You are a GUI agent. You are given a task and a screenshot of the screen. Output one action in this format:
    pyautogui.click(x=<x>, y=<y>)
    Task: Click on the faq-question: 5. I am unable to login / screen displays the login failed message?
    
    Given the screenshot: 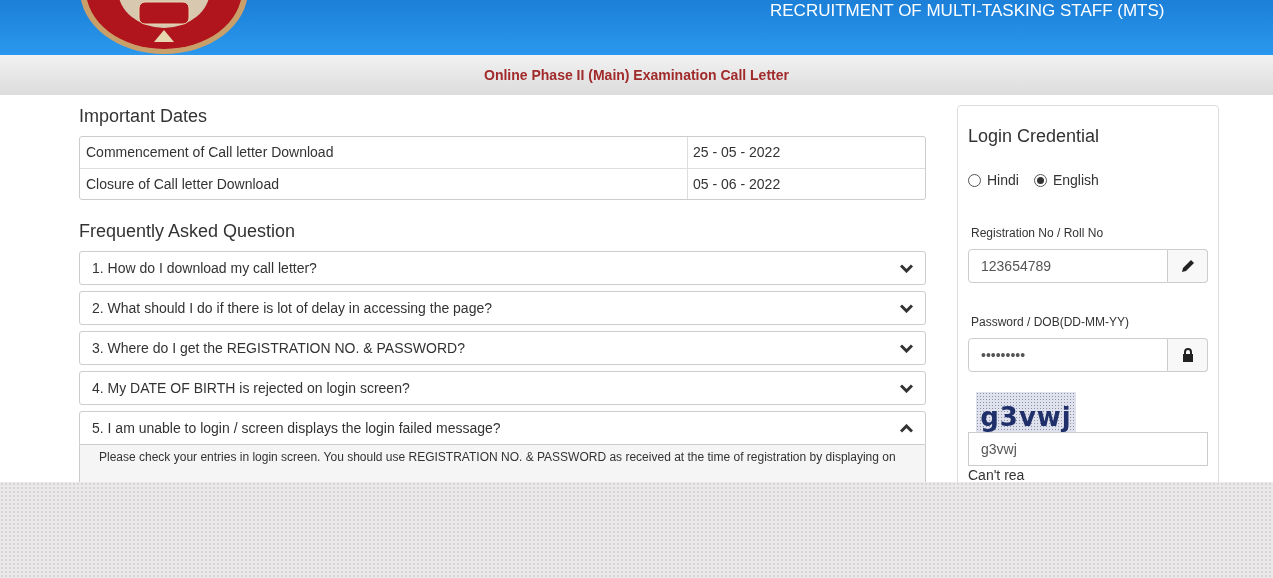 What is the action you would take?
    pyautogui.click(x=502, y=428)
    